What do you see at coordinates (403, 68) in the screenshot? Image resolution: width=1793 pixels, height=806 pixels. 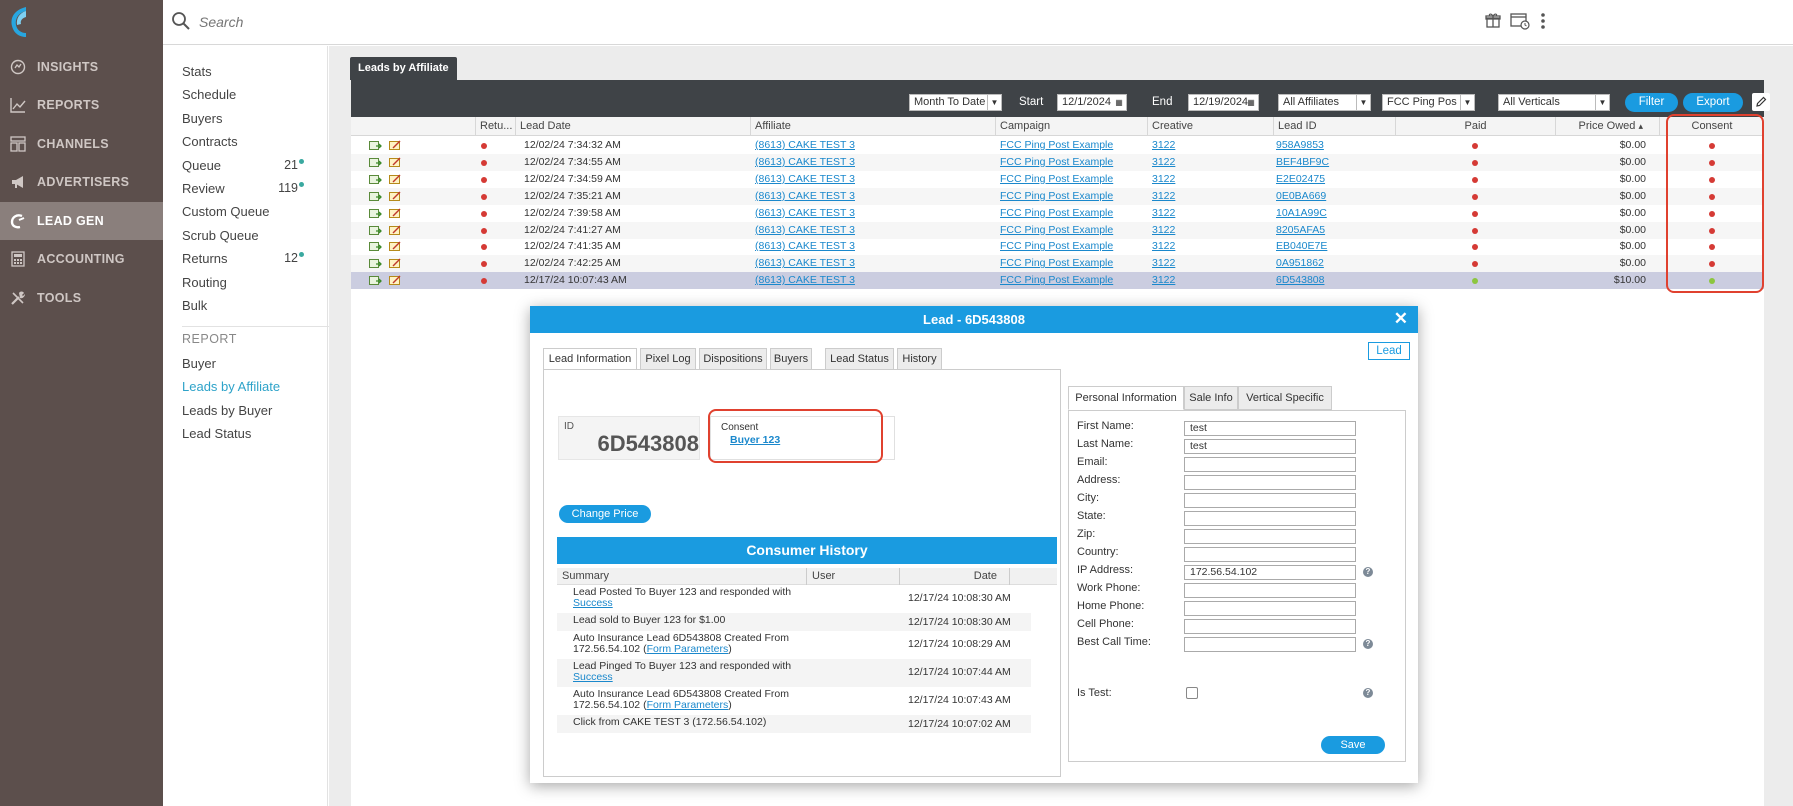 I see `tab-leads-by-affiliate: Leads by Affiliate` at bounding box center [403, 68].